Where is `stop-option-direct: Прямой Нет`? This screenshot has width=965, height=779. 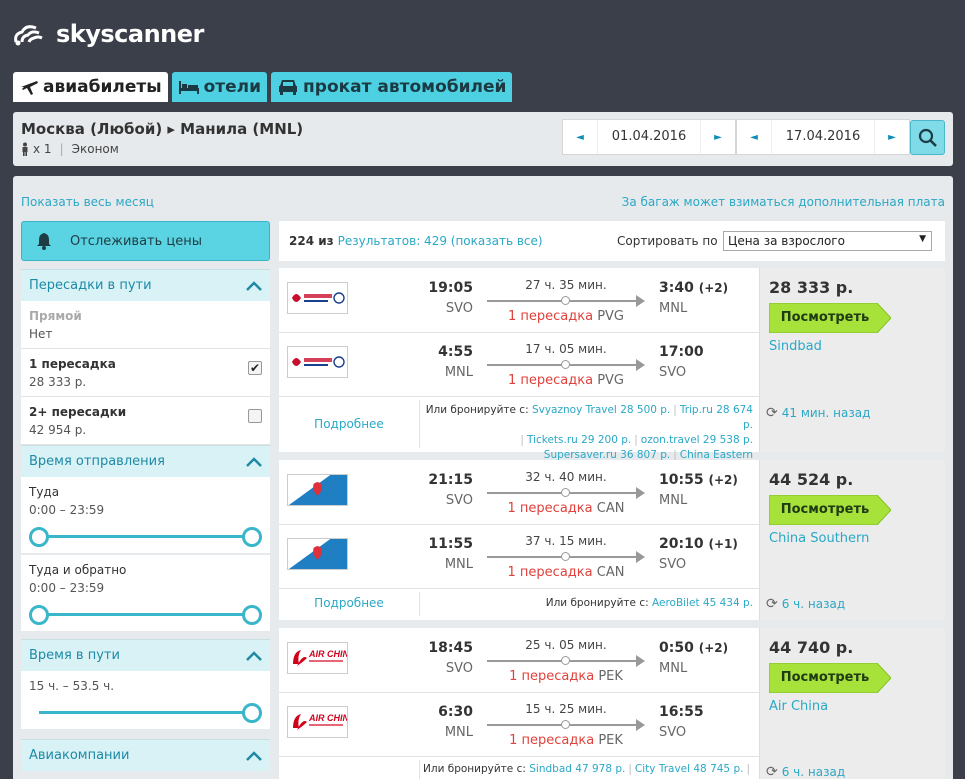
stop-option-direct: Прямой Нет is located at coordinates (145, 325).